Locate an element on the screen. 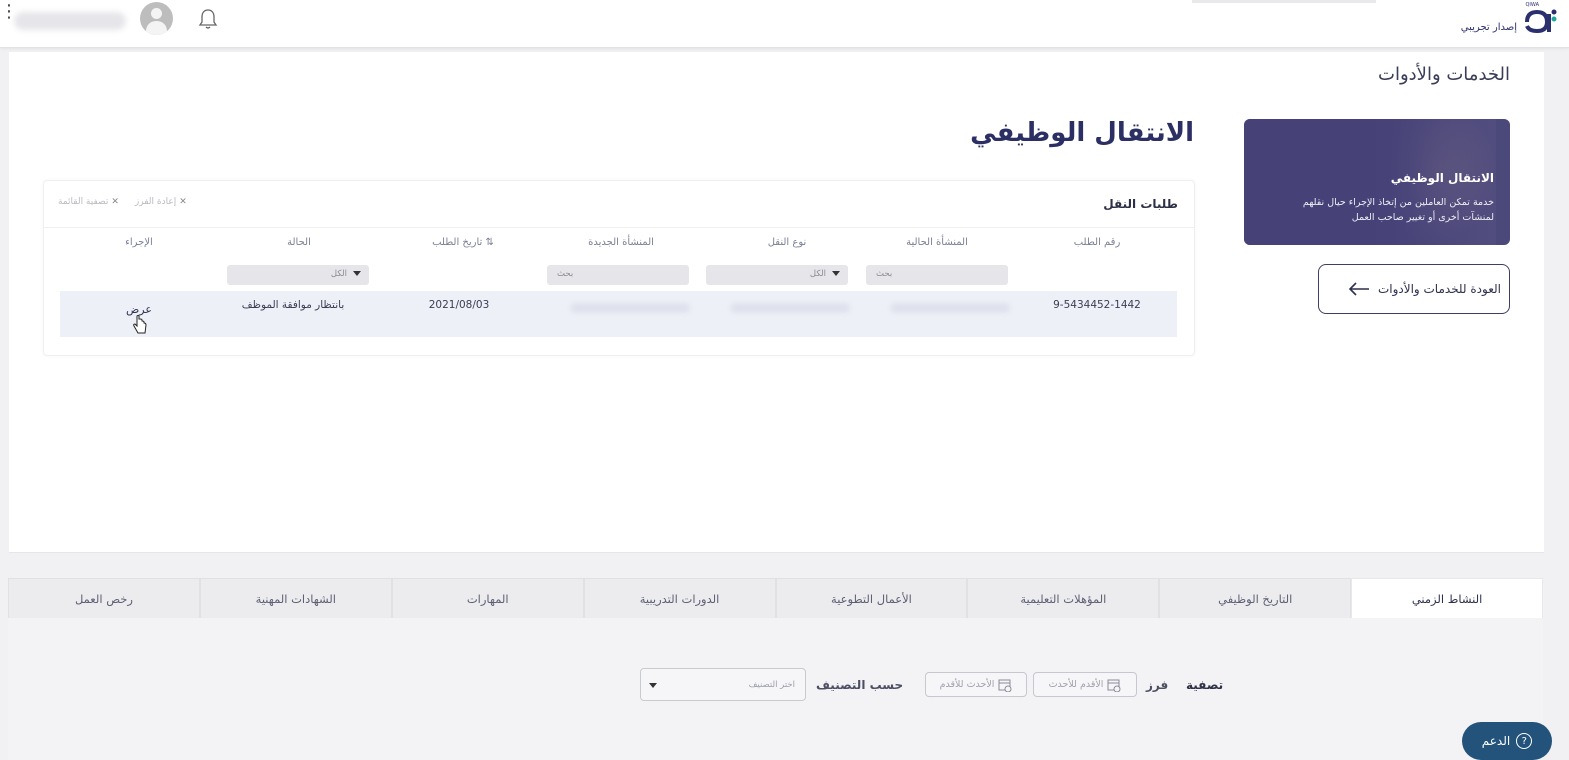 This screenshot has height=760, width=1569. column-header-request-no: رقم الطلب is located at coordinates (1097, 242).